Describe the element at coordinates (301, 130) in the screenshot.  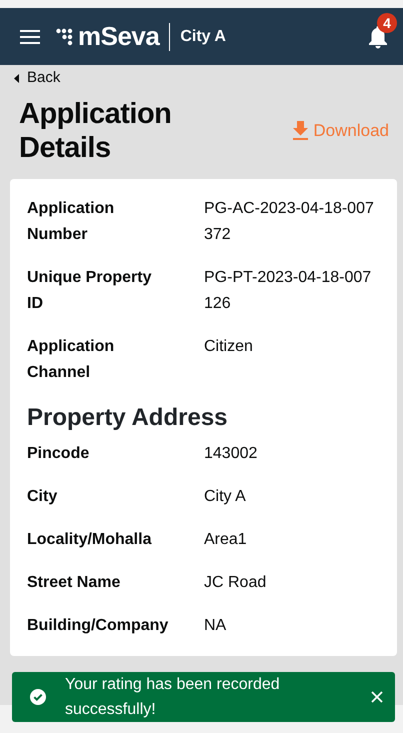
I see `download-icon` at that location.